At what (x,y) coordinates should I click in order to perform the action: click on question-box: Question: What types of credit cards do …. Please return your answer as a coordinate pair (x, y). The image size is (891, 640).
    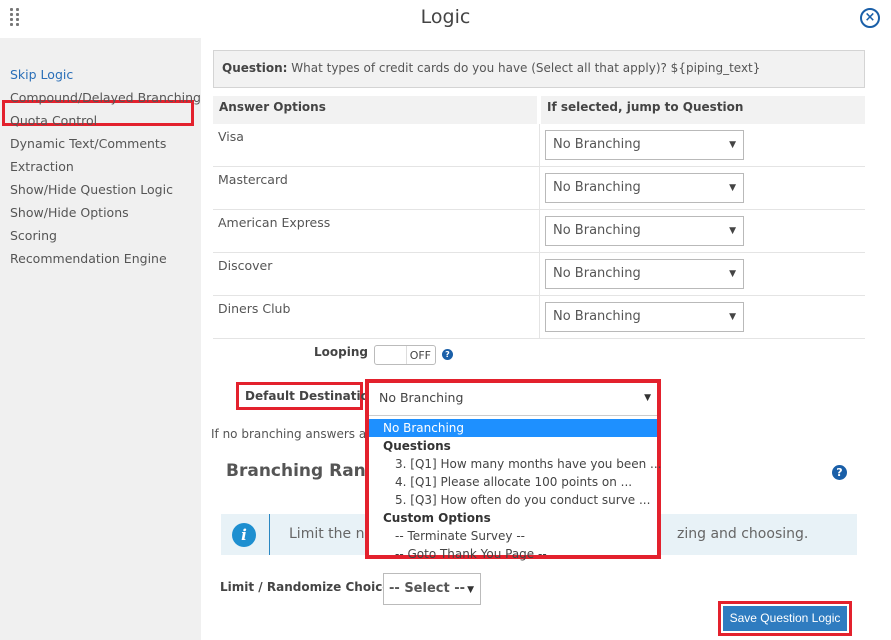
    Looking at the image, I should click on (539, 69).